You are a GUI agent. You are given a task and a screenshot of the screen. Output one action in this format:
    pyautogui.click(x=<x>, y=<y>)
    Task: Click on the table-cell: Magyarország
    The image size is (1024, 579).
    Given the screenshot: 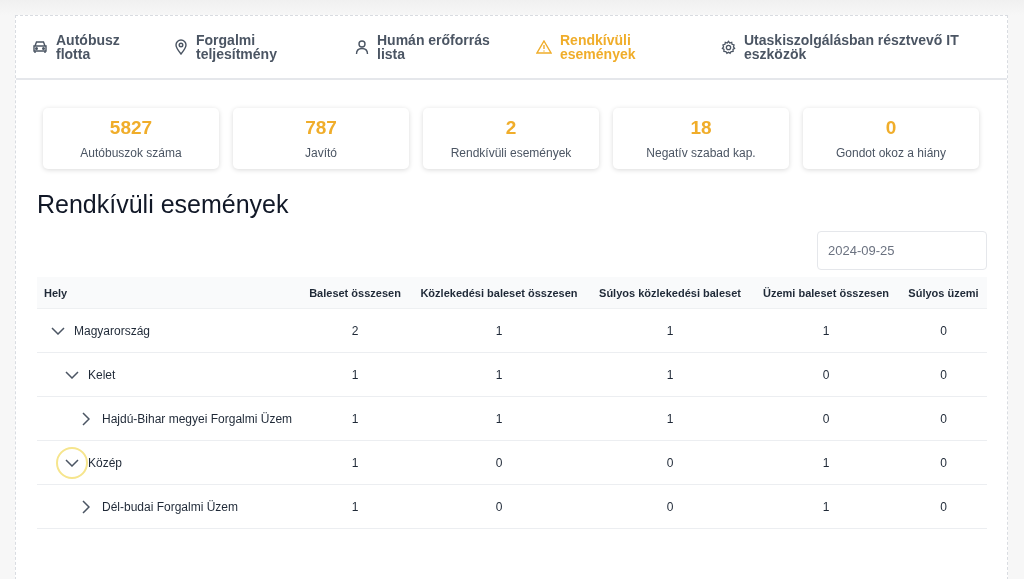 What is the action you would take?
    pyautogui.click(x=112, y=330)
    